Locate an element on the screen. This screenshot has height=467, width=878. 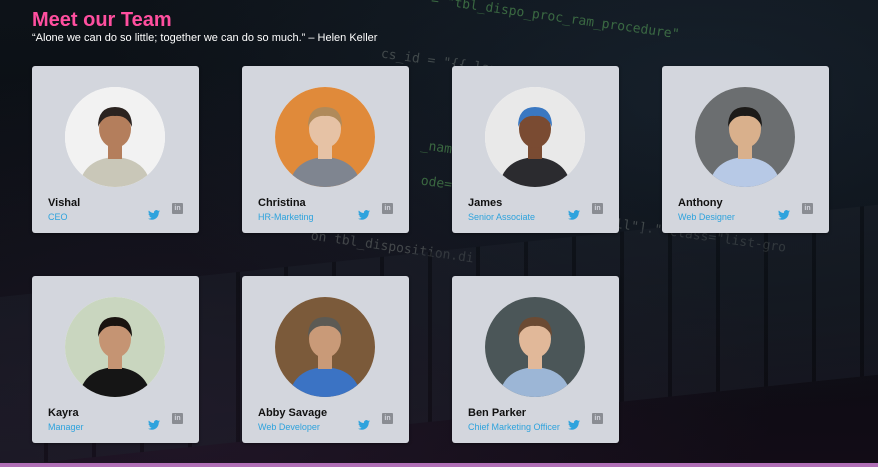
team-card: Vishal CEO in is located at coordinates (115, 149).